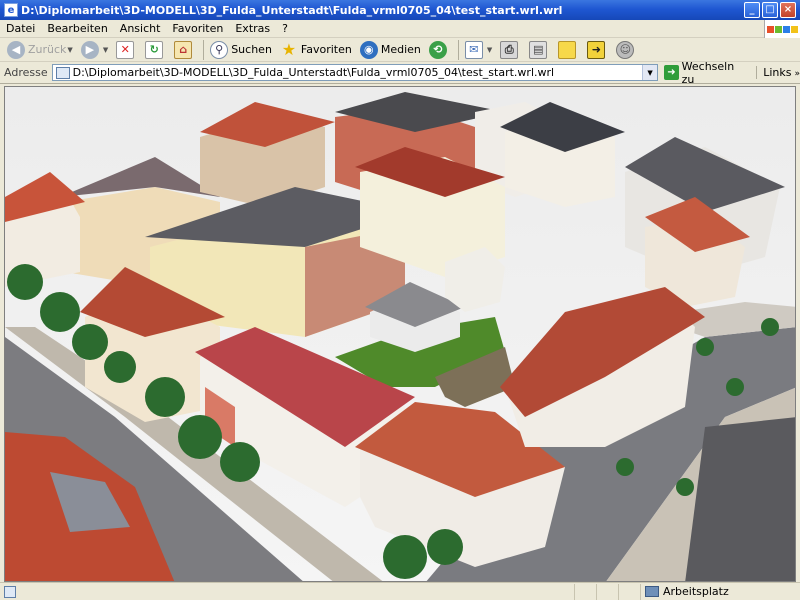 This screenshot has width=800, height=600. I want to click on go-button: ➜ Wechseln zu, so click(706, 73).